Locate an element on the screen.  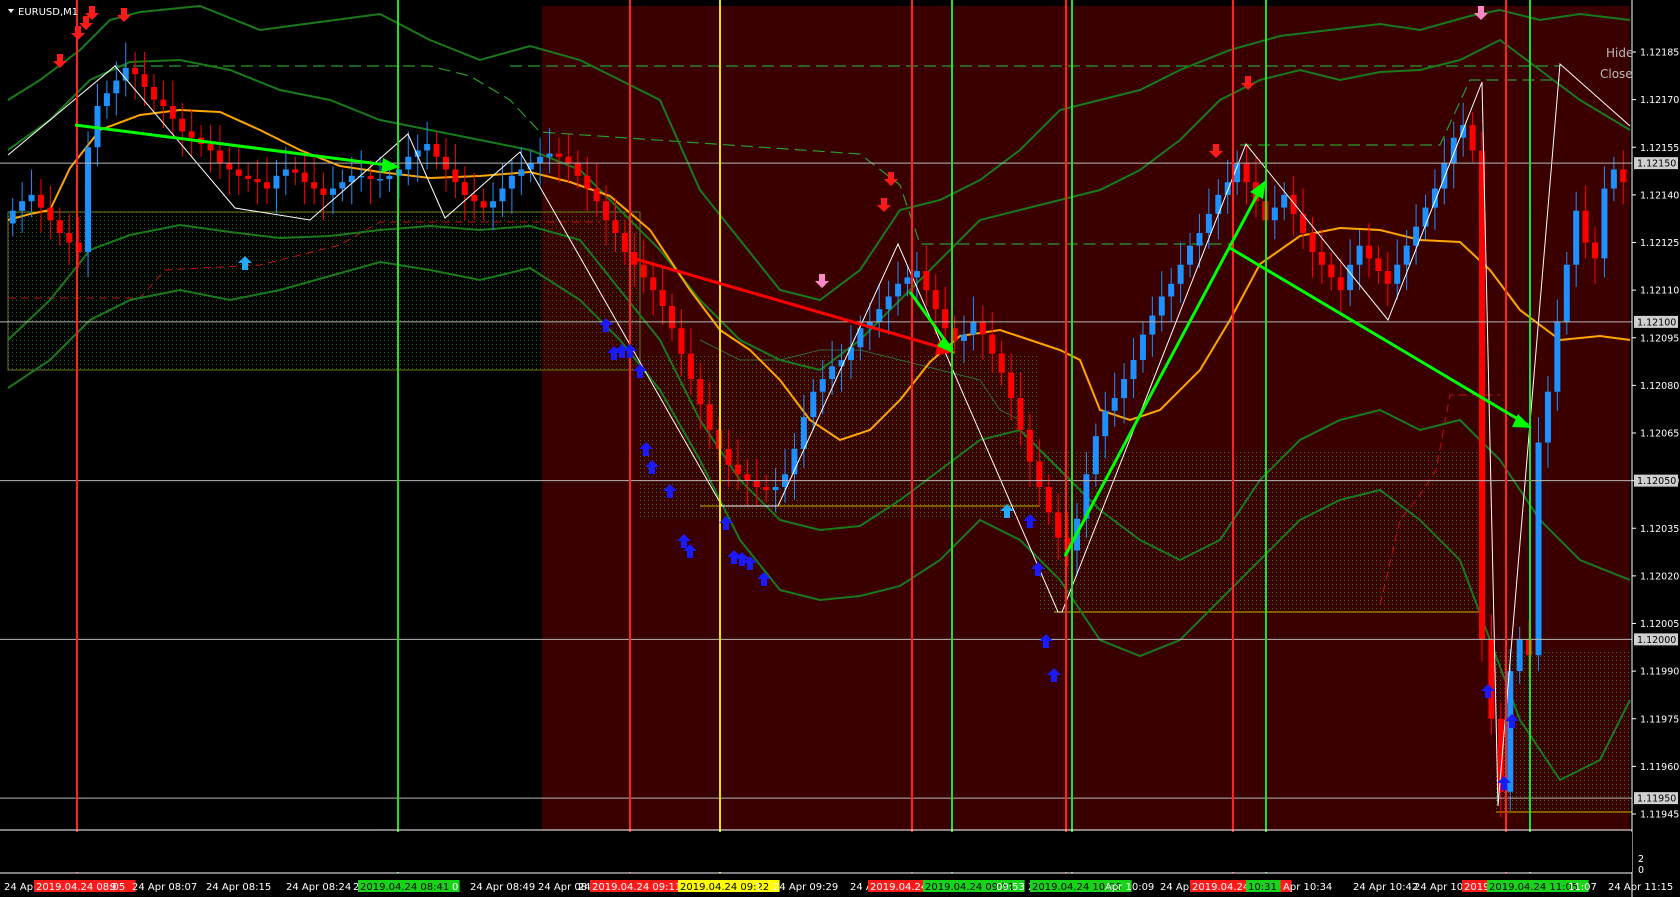
time-label: Apr 10:34 is located at coordinates (1307, 887).